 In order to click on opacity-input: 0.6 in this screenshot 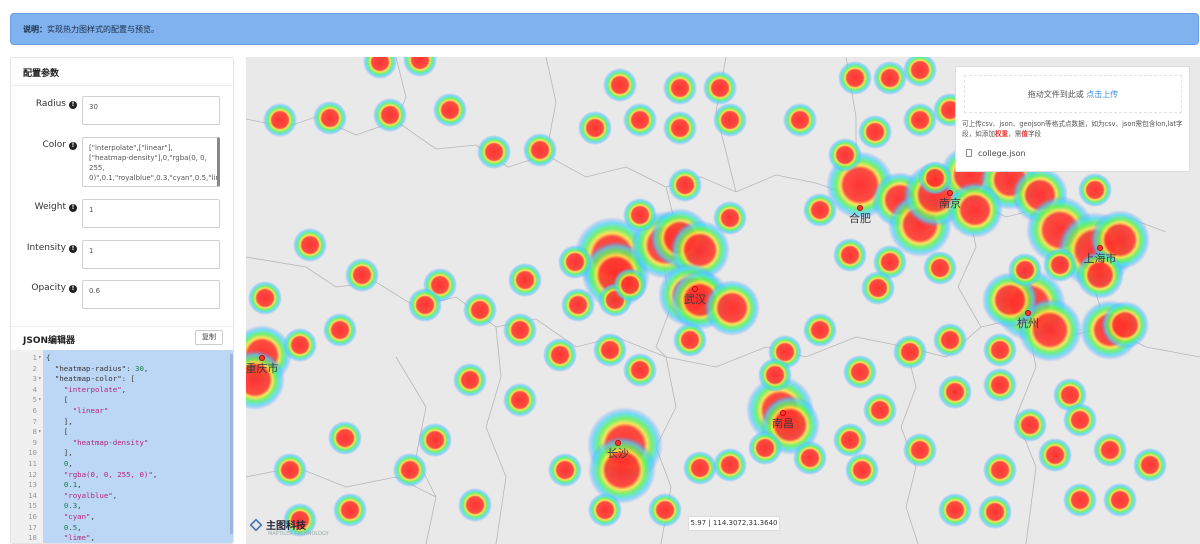, I will do `click(151, 294)`.